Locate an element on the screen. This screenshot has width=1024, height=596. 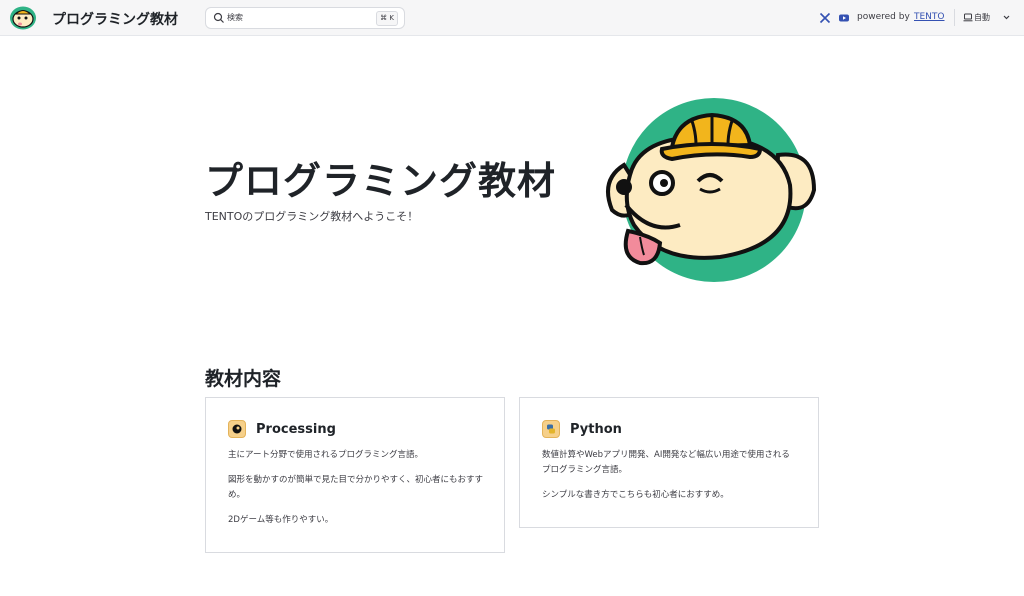
tento-link: TENTO is located at coordinates (929, 17).